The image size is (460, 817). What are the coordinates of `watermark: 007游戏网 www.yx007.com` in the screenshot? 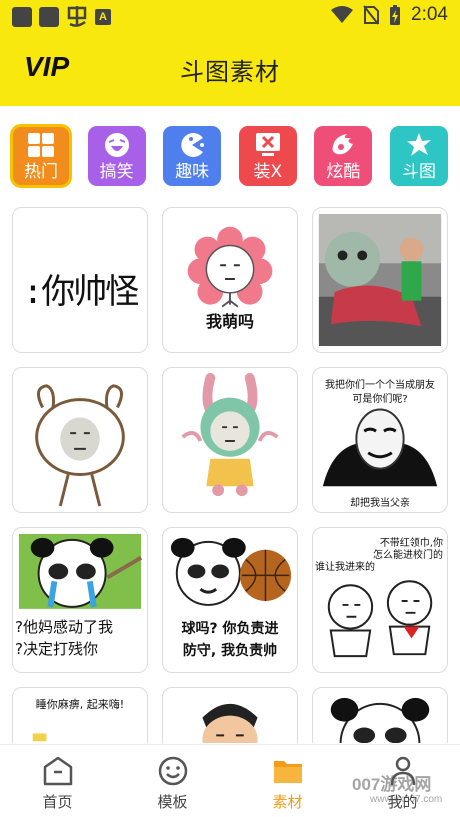 It's located at (397, 787).